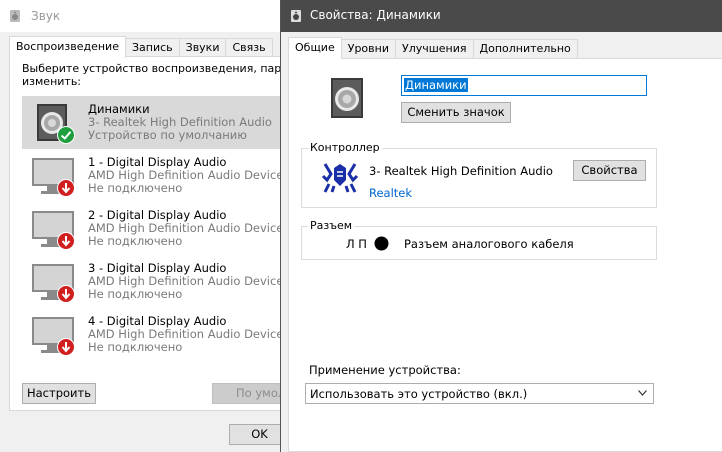 The image size is (722, 452). I want to click on jack-group-label: Разъем, so click(331, 225).